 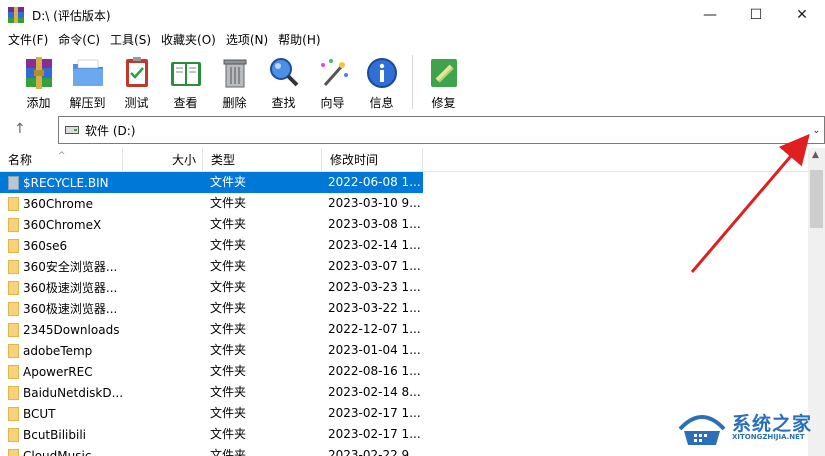 I want to click on test-button: 测试, so click(x=136, y=82).